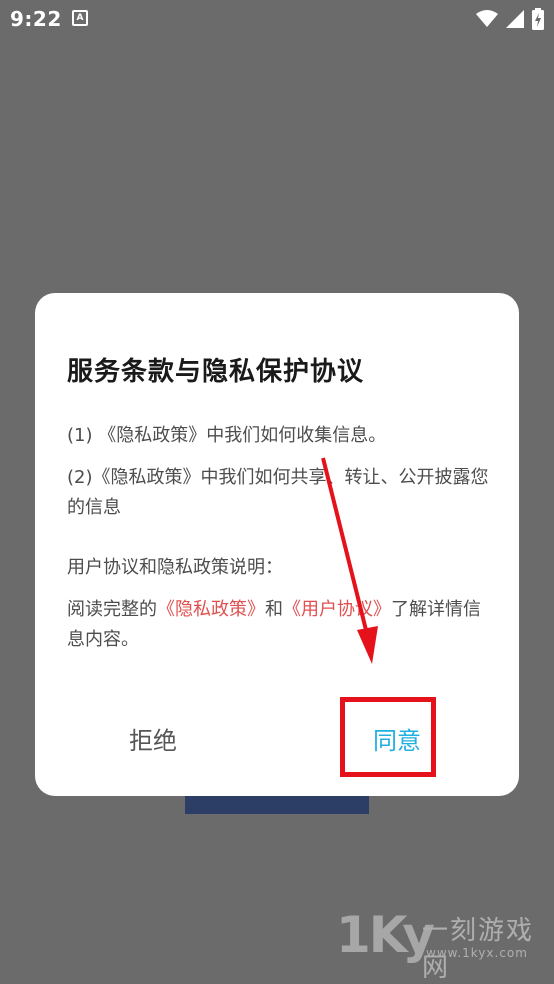 This screenshot has height=984, width=554. What do you see at coordinates (388, 737) in the screenshot?
I see `annotation-highlight-box` at bounding box center [388, 737].